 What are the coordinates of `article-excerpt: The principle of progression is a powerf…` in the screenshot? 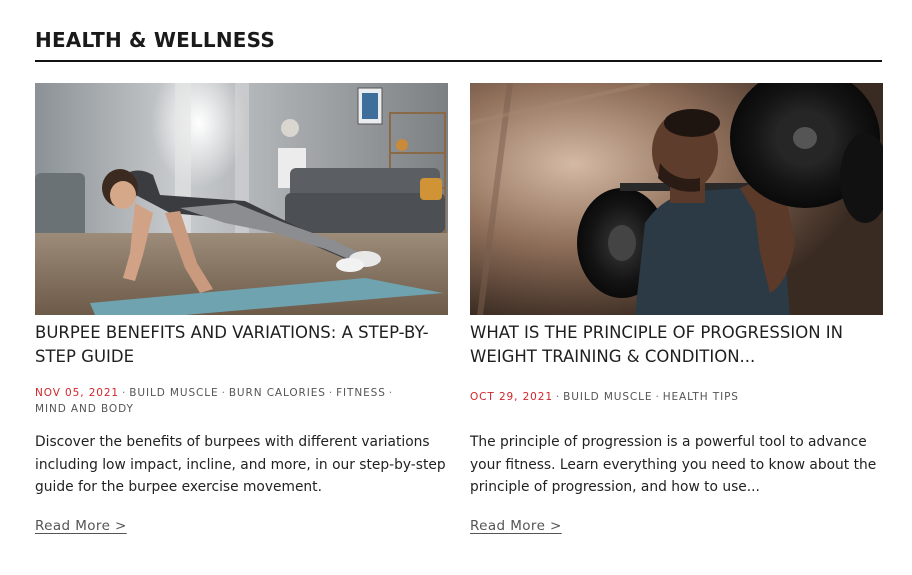 It's located at (673, 464).